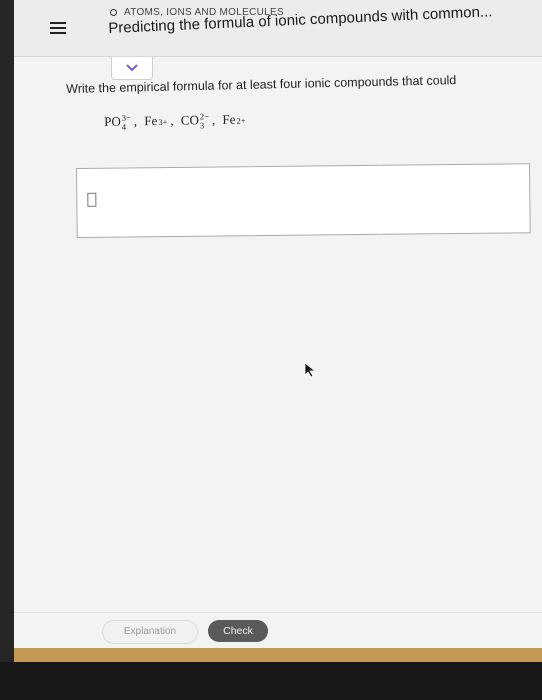 The image size is (542, 700). What do you see at coordinates (238, 631) in the screenshot?
I see `check-button: Check` at bounding box center [238, 631].